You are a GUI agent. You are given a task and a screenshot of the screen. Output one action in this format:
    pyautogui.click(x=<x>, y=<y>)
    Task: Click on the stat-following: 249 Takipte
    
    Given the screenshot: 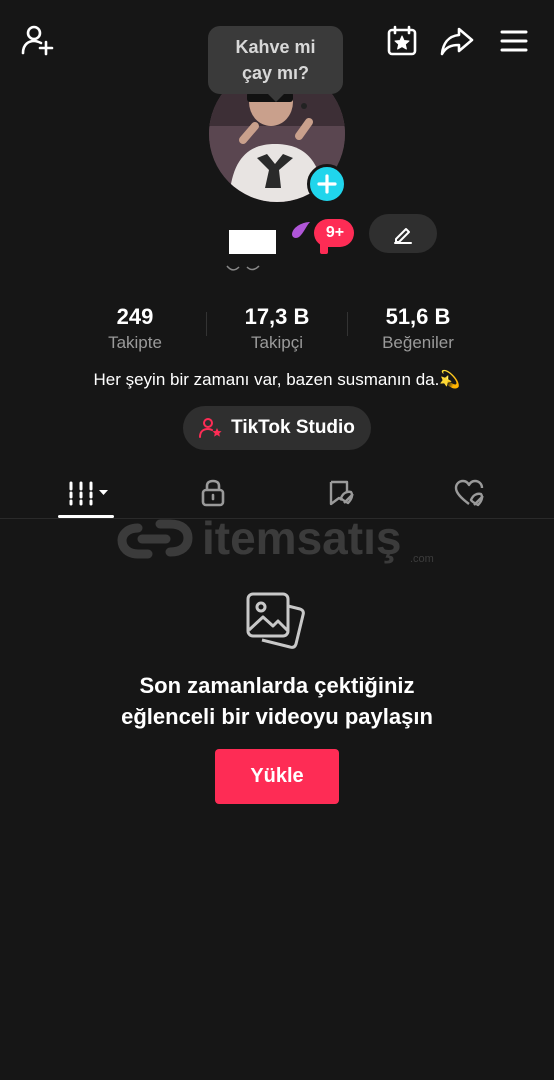 What is the action you would take?
    pyautogui.click(x=135, y=328)
    